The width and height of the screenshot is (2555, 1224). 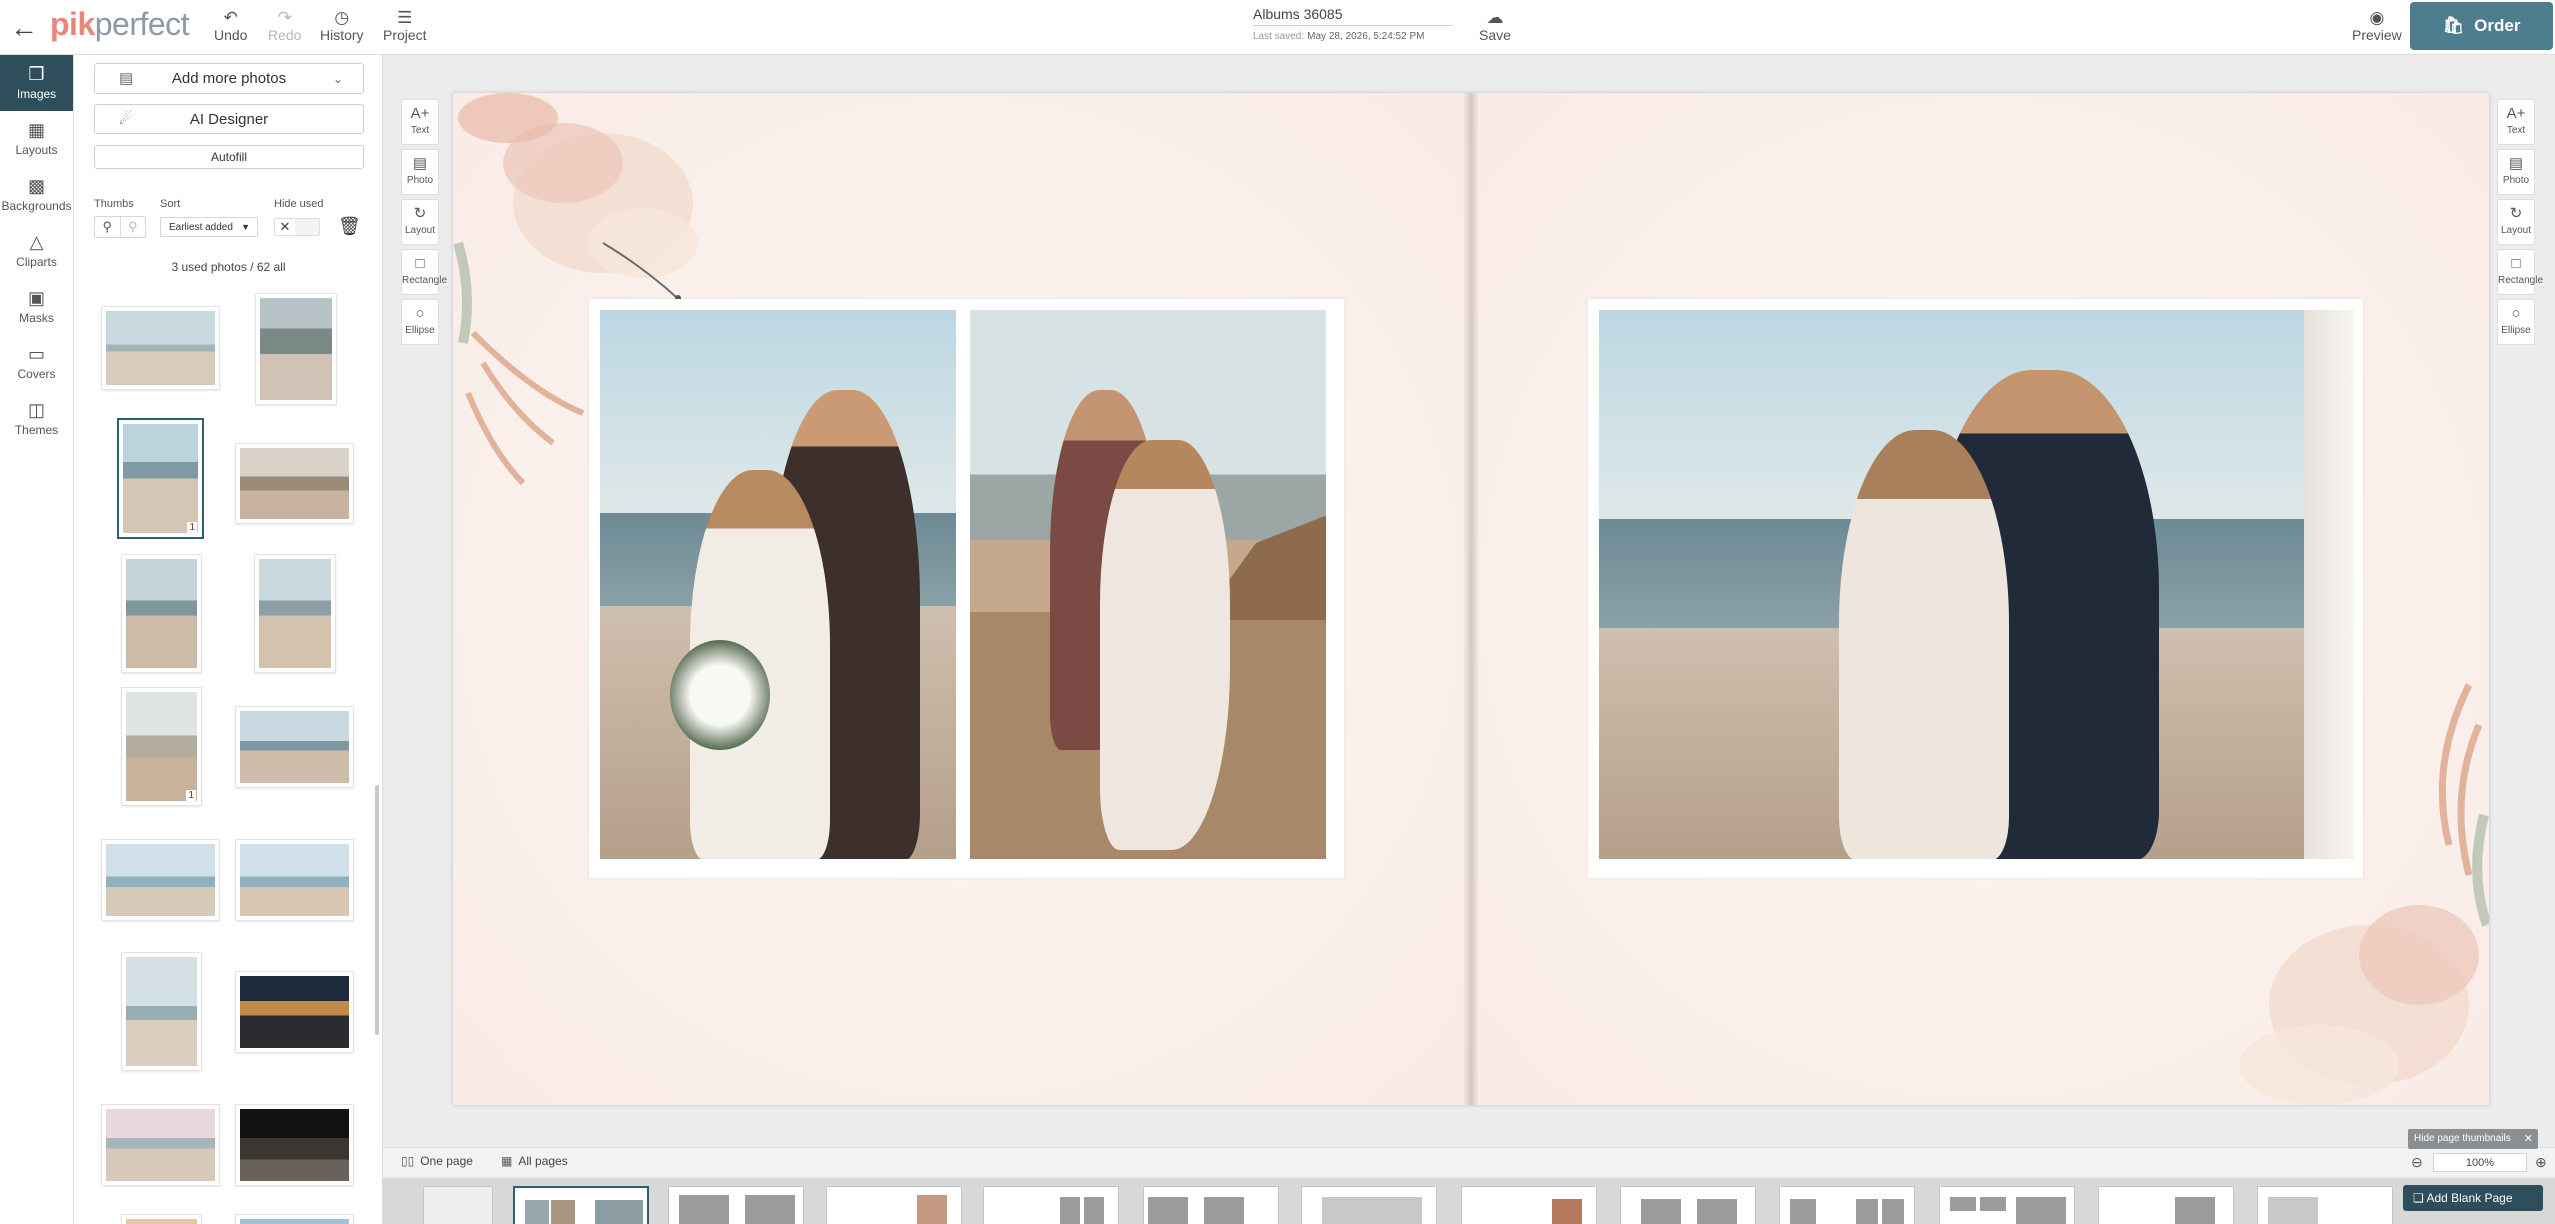 I want to click on last-saved-status: Last saved: May 28, 2026, 5:24:52 PM, so click(x=1339, y=36).